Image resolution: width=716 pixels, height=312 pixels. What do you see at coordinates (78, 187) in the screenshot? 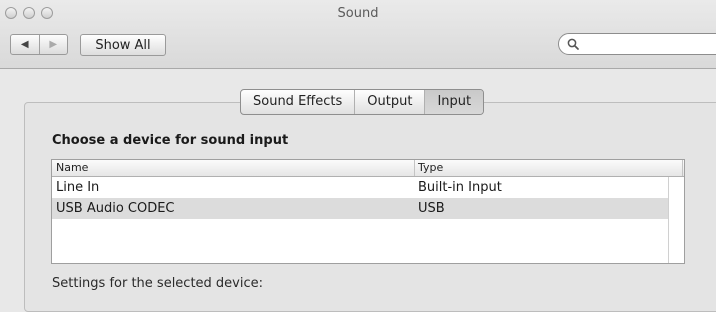
I see `device-name: Line In` at bounding box center [78, 187].